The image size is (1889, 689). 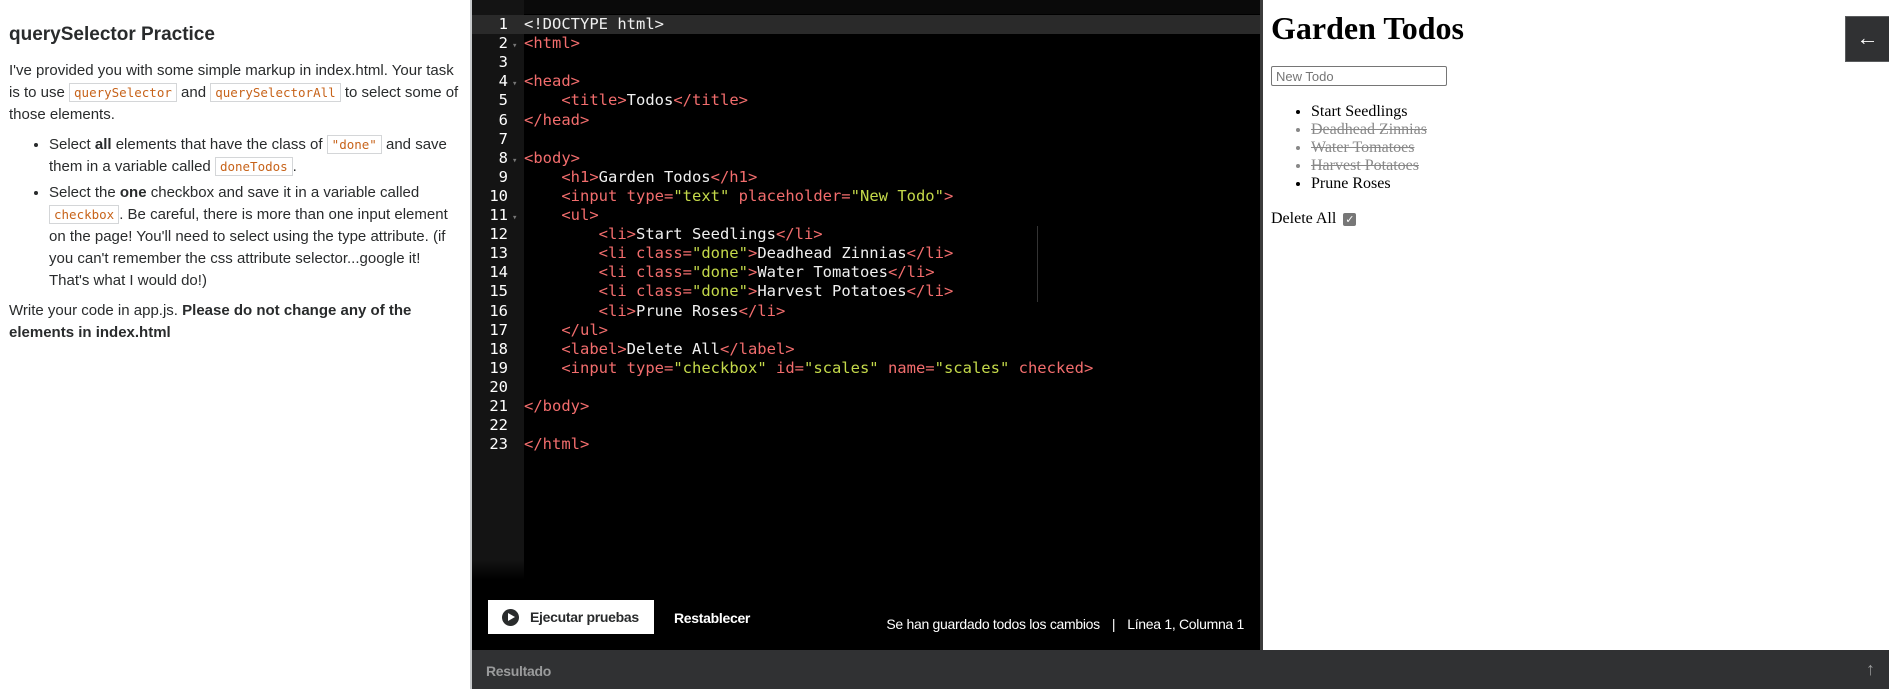 I want to click on play-icon, so click(x=510, y=617).